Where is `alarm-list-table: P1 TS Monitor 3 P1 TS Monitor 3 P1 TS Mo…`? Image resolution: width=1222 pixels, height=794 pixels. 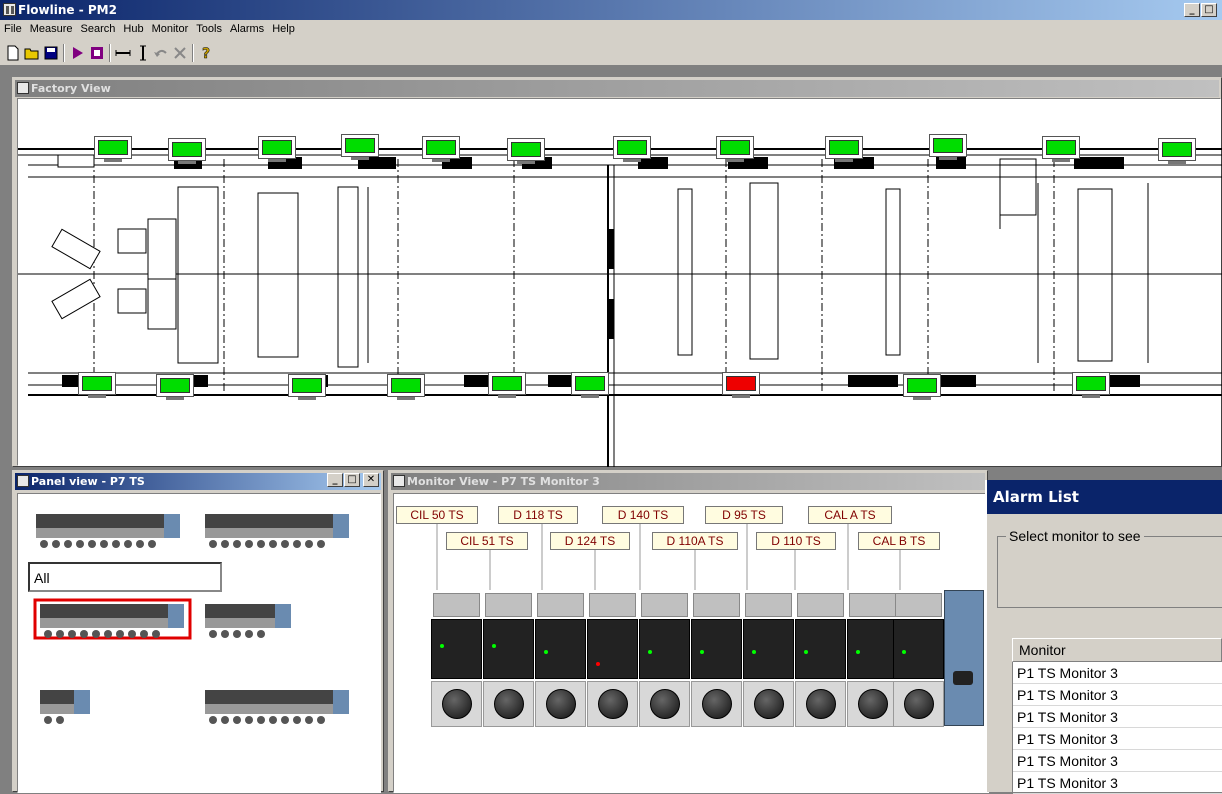 alarm-list-table: P1 TS Monitor 3 P1 TS Monitor 3 P1 TS Mo… is located at coordinates (1117, 728).